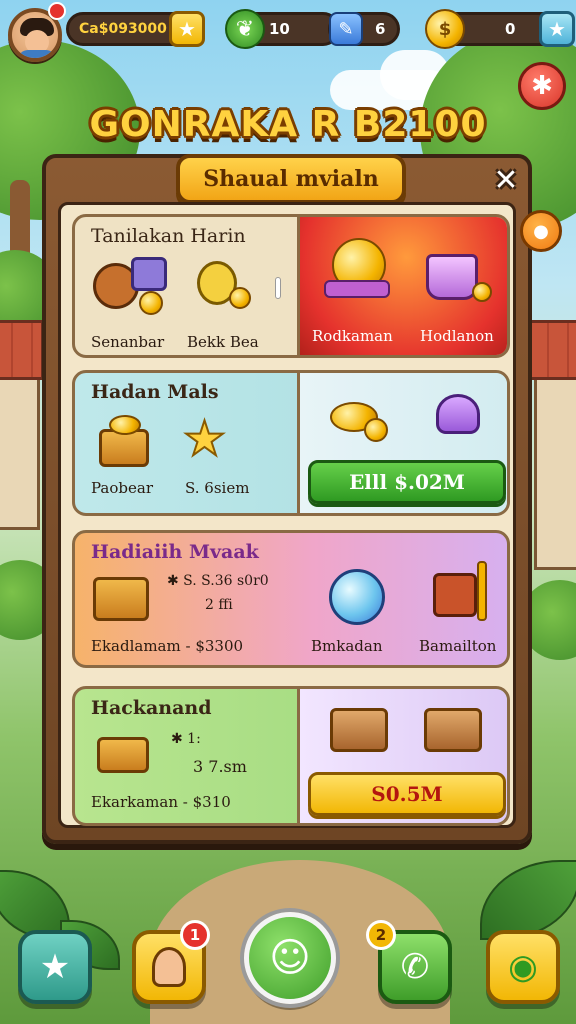  What do you see at coordinates (169, 967) in the screenshot?
I see `character-icon` at bounding box center [169, 967].